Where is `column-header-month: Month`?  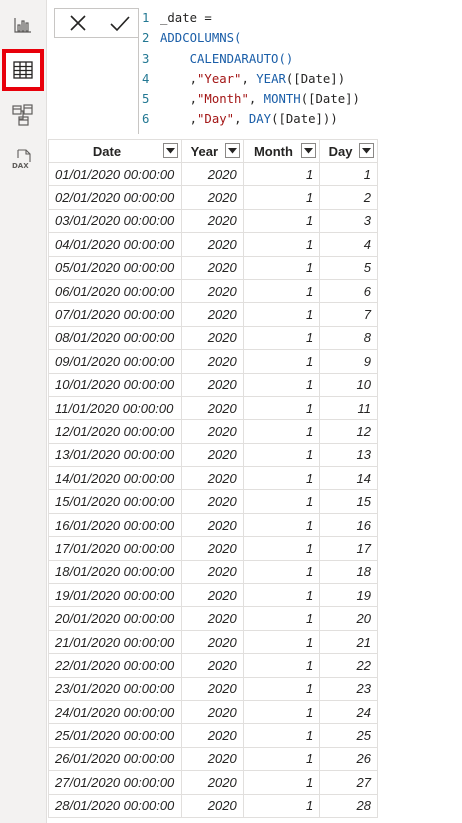 column-header-month: Month is located at coordinates (281, 151).